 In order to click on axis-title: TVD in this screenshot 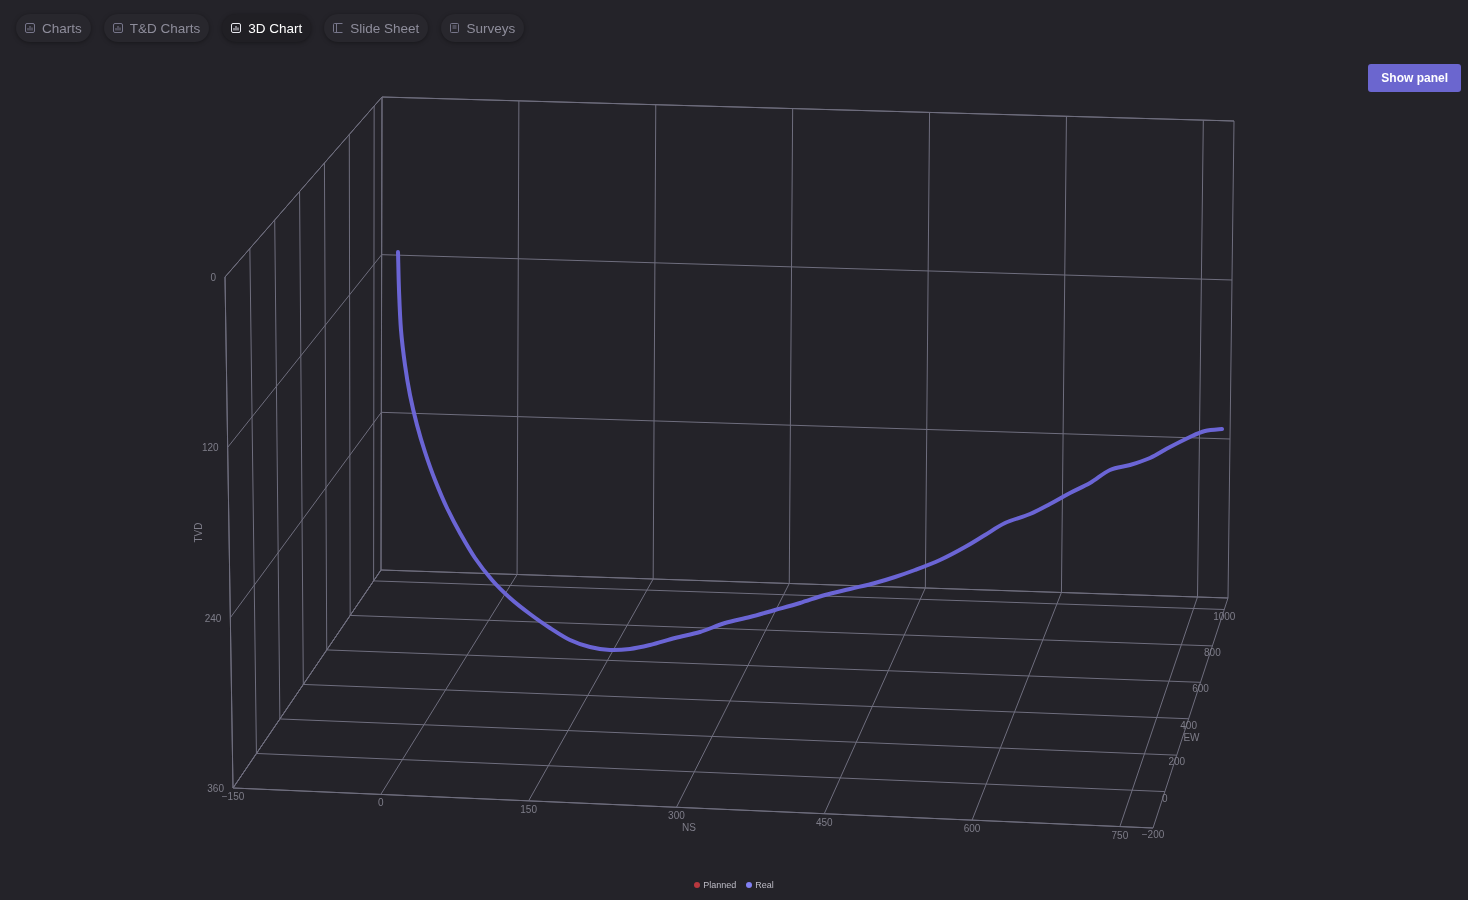, I will do `click(198, 532)`.